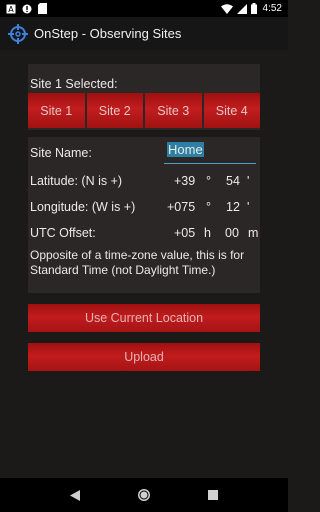 The height and width of the screenshot is (512, 320). I want to click on latitude-label: Latitude: (N is +), so click(76, 181).